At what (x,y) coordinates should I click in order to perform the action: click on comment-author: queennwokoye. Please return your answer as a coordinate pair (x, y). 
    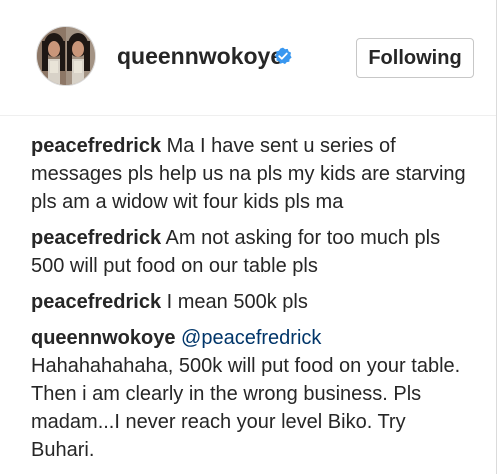
    Looking at the image, I should click on (103, 338).